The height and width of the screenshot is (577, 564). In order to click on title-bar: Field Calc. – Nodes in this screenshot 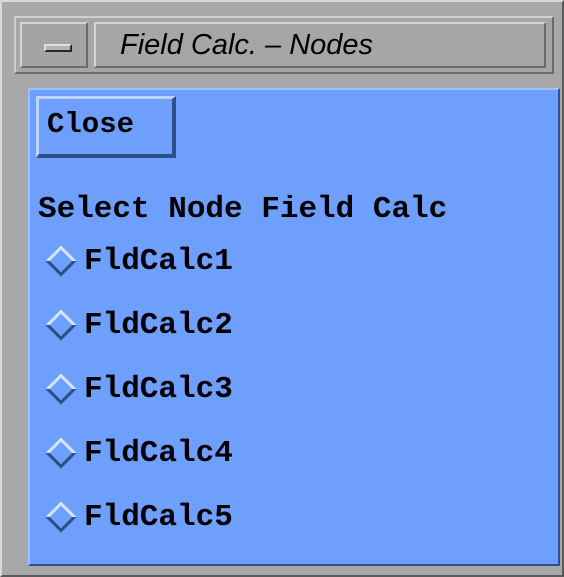, I will do `click(284, 45)`.